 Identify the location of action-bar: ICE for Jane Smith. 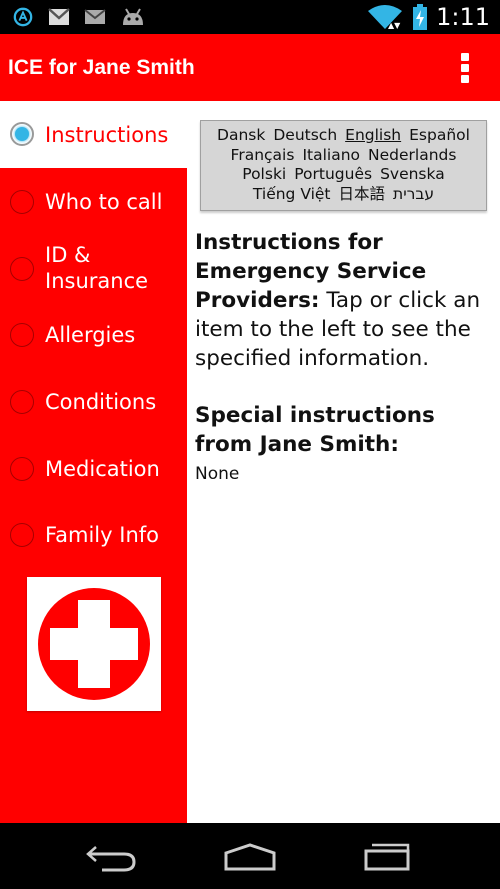
(250, 67).